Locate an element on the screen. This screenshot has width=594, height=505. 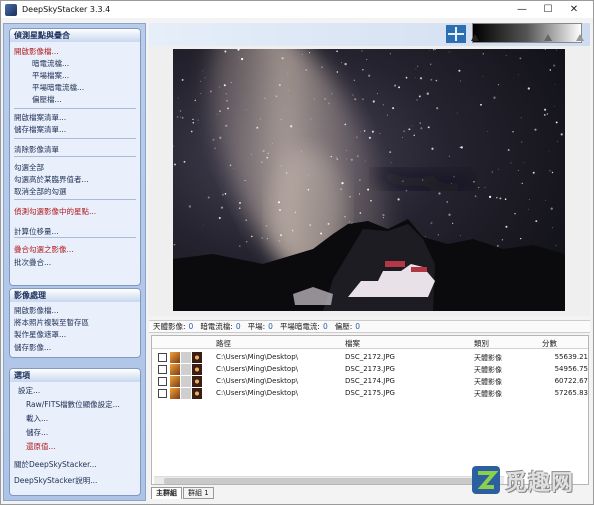
tab-group-1: 群組 1 is located at coordinates (198, 493).